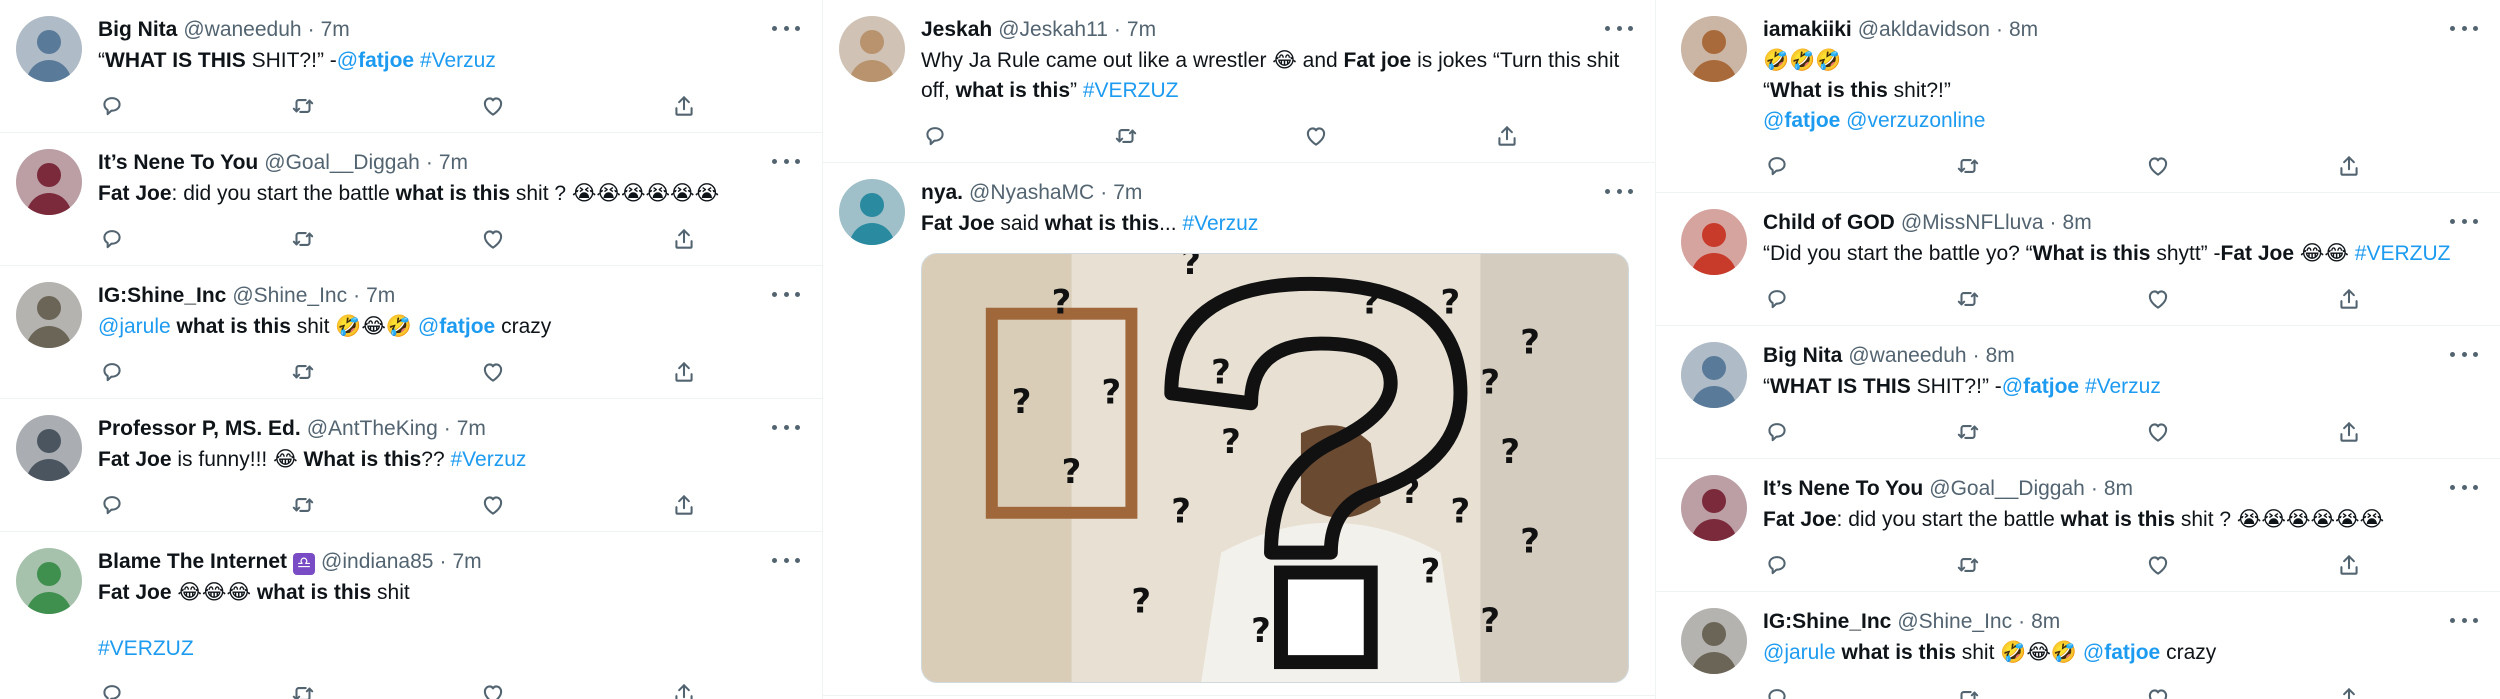 This screenshot has width=2500, height=699. I want to click on user-handle: @Jeskah11, so click(1053, 30).